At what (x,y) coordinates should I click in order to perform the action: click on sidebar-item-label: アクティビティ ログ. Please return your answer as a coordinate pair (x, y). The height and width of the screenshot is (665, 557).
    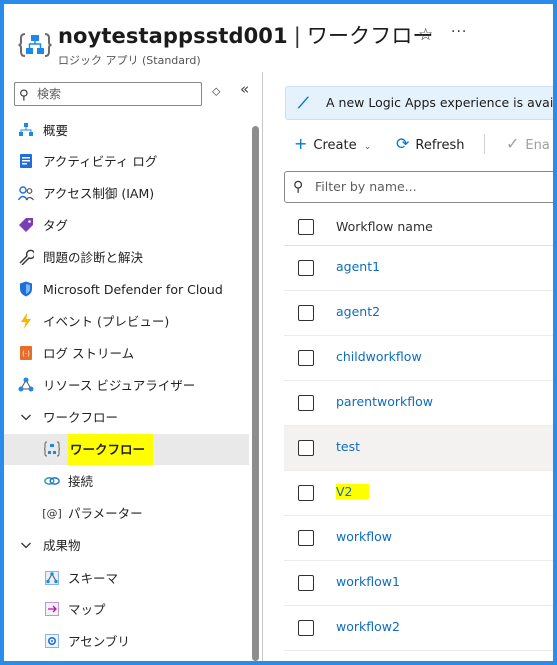
    Looking at the image, I should click on (100, 161).